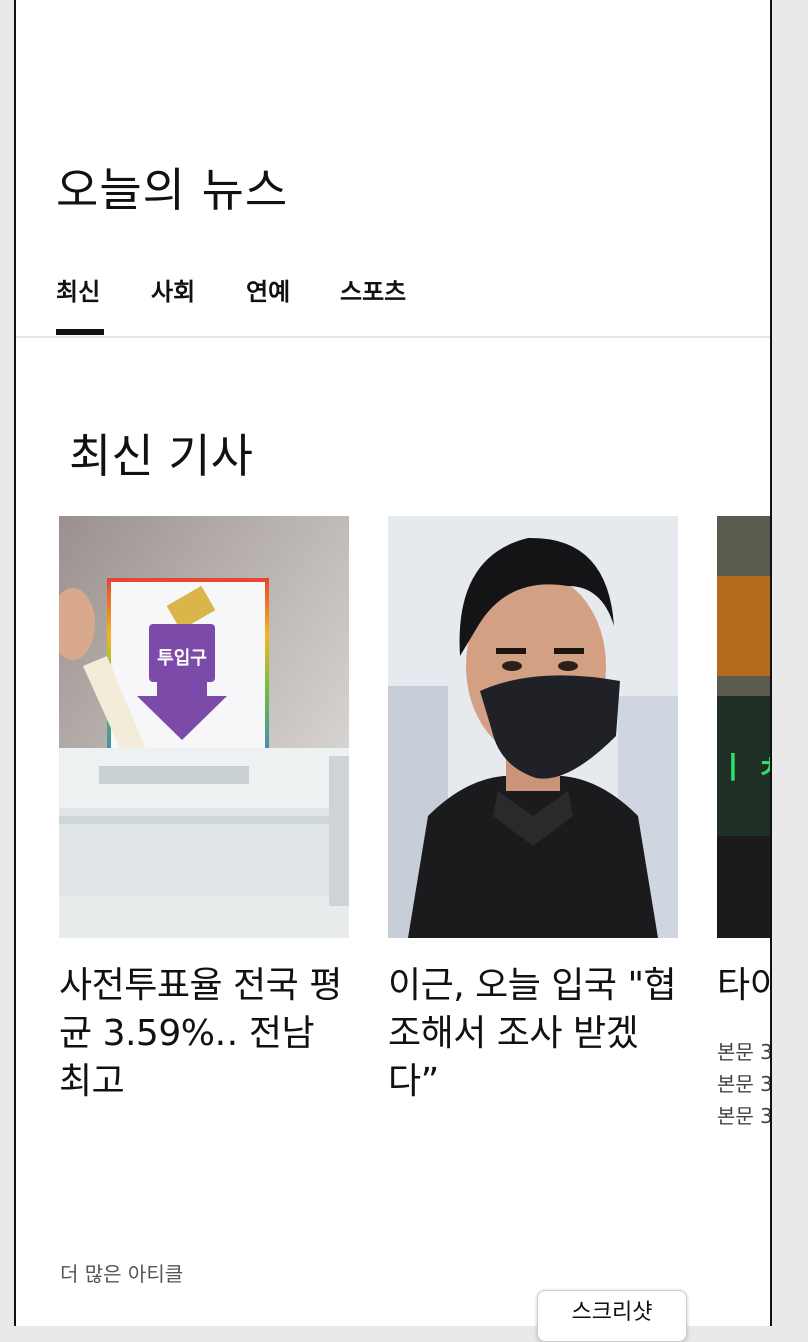 This screenshot has width=808, height=1342. What do you see at coordinates (268, 289) in the screenshot?
I see `tab-entertainment: 연예` at bounding box center [268, 289].